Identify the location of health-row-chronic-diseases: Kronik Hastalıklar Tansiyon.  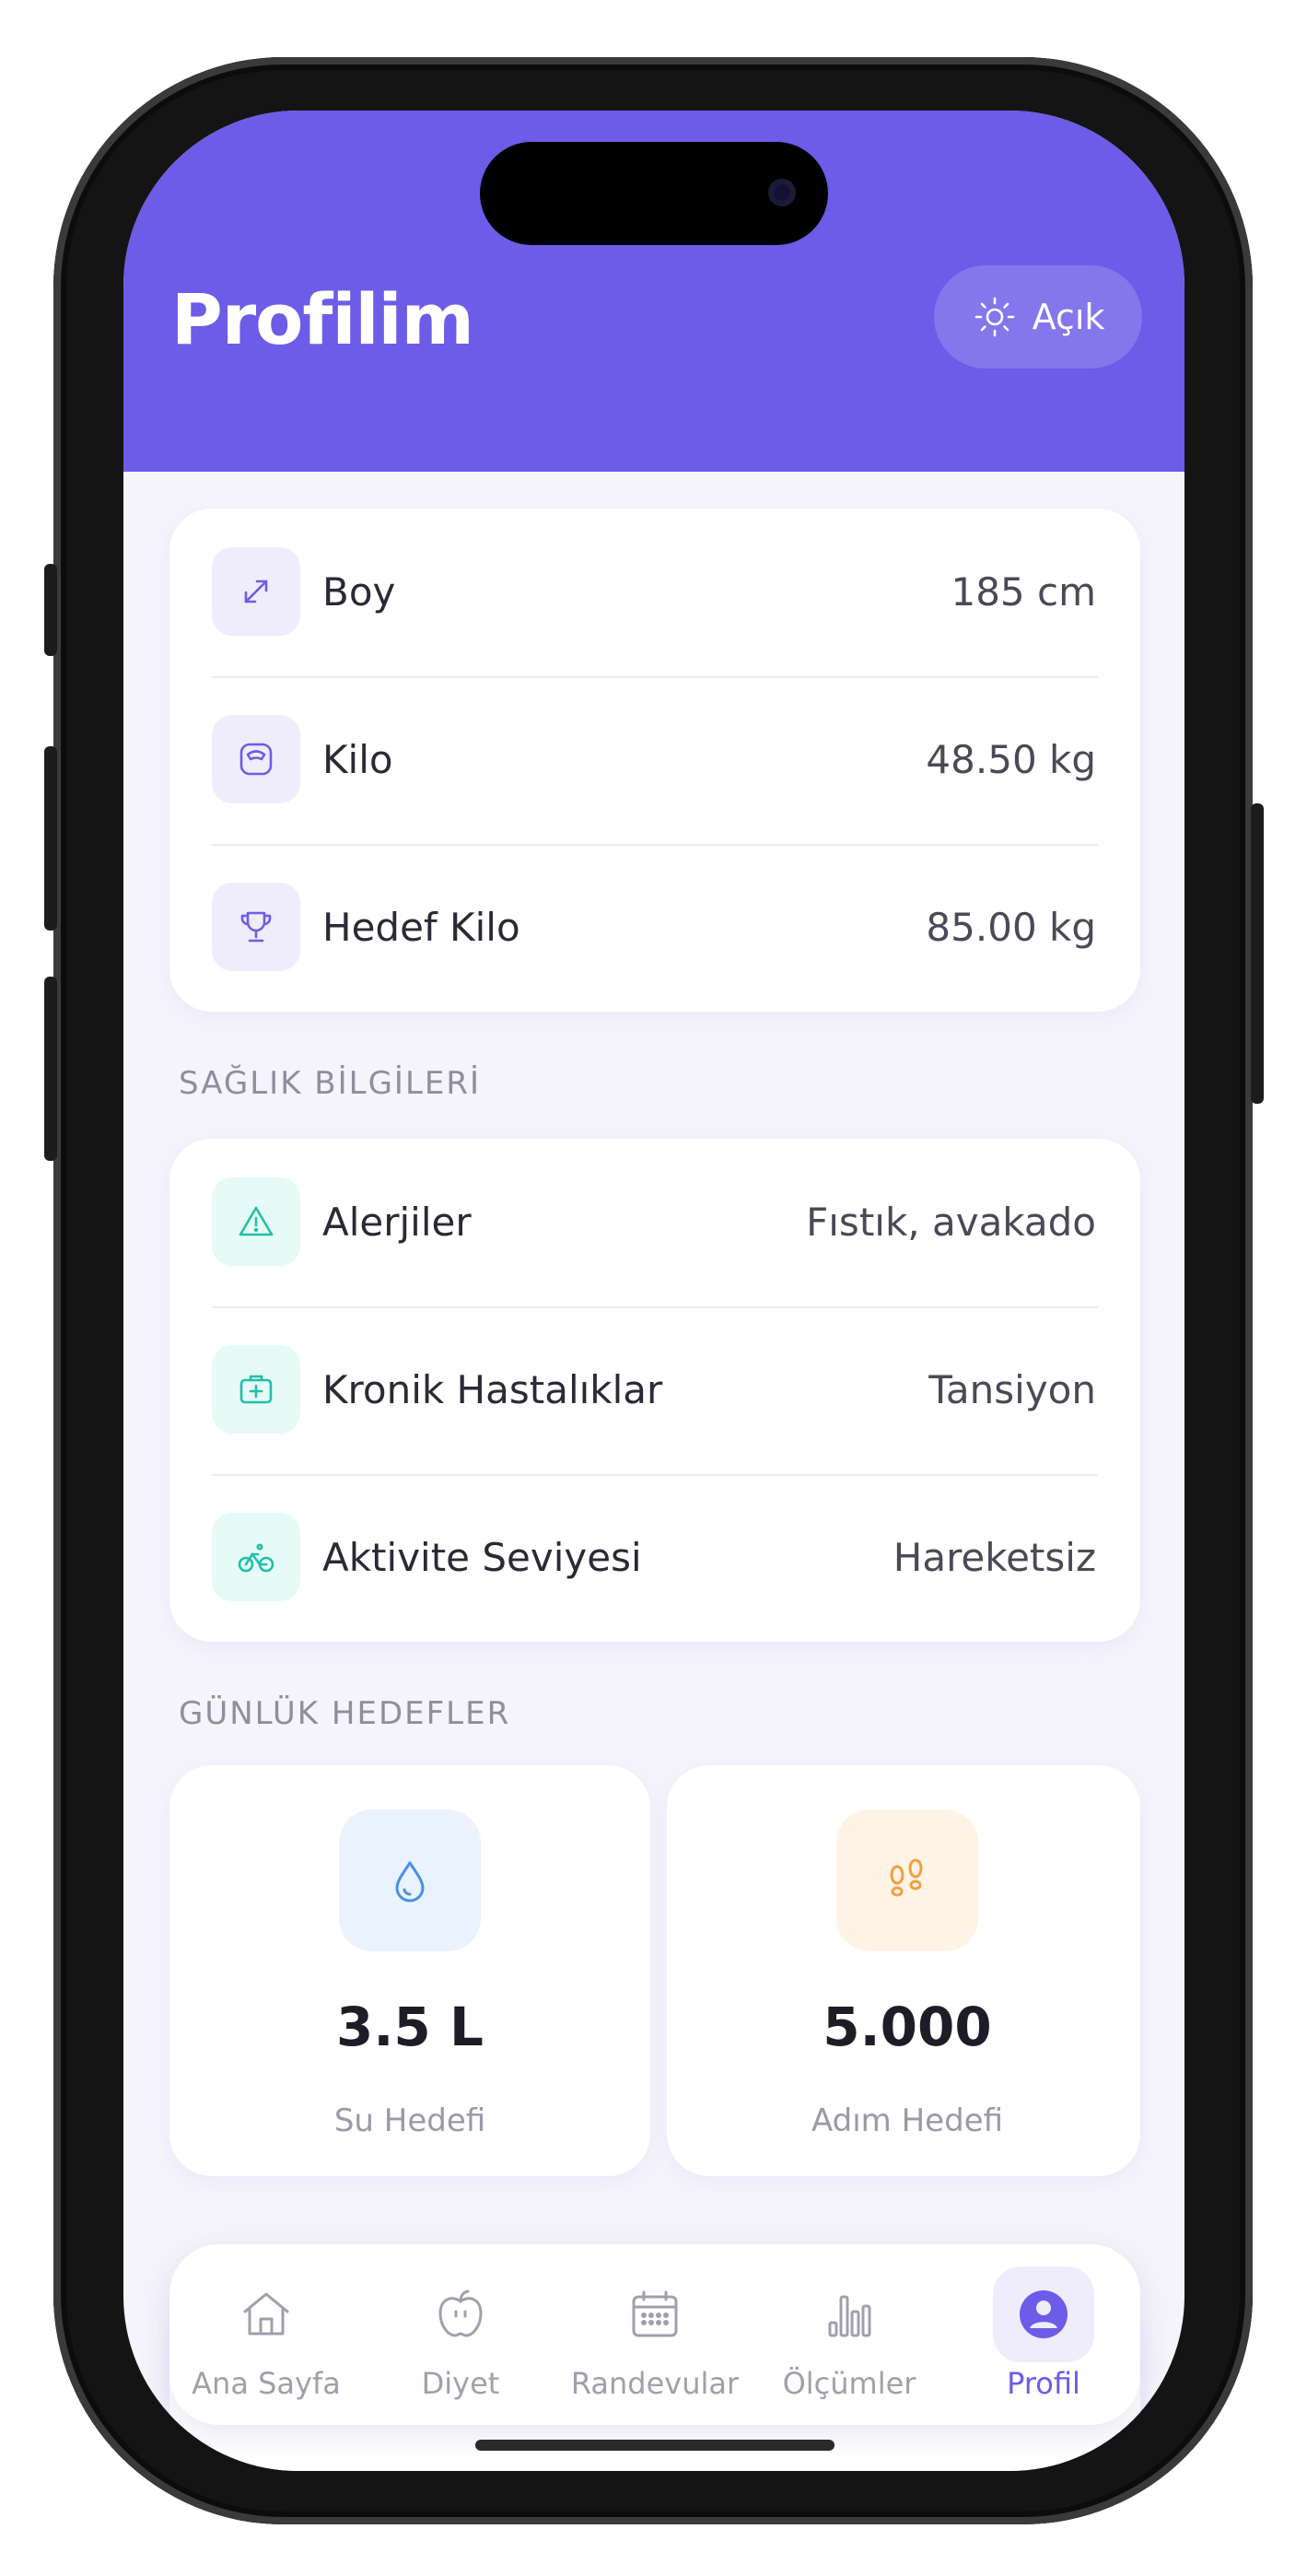
(654, 1390).